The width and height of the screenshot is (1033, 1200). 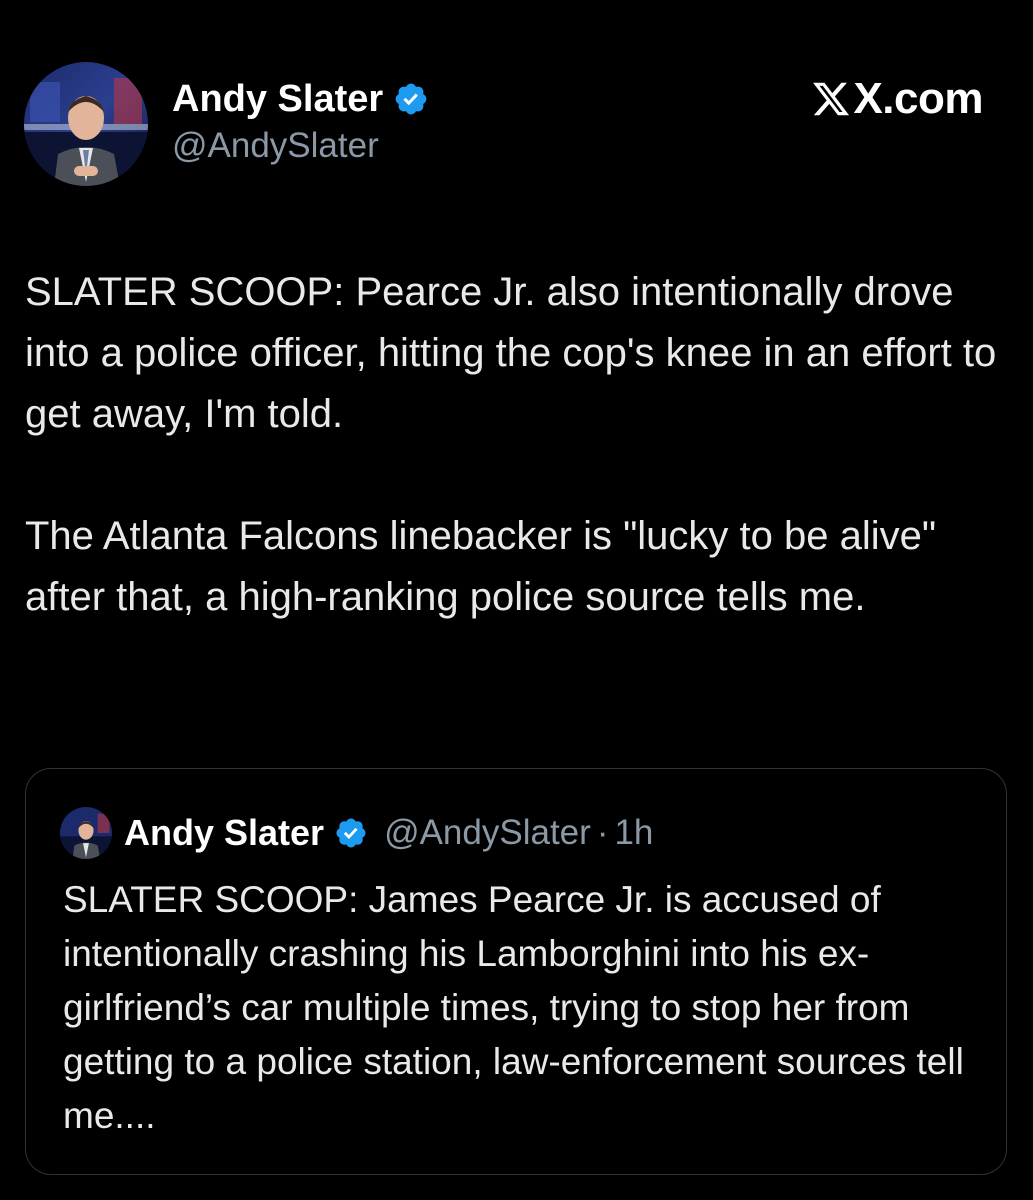 I want to click on brand-watermark: X.com, so click(x=897, y=98).